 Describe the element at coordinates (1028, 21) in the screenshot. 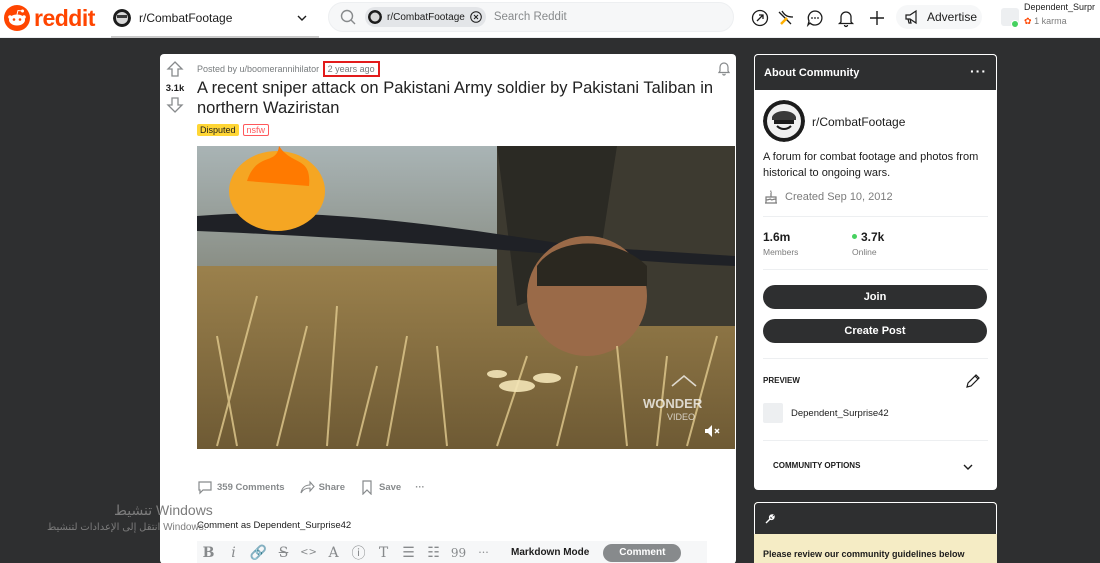

I see `karma-icon: ✿` at that location.